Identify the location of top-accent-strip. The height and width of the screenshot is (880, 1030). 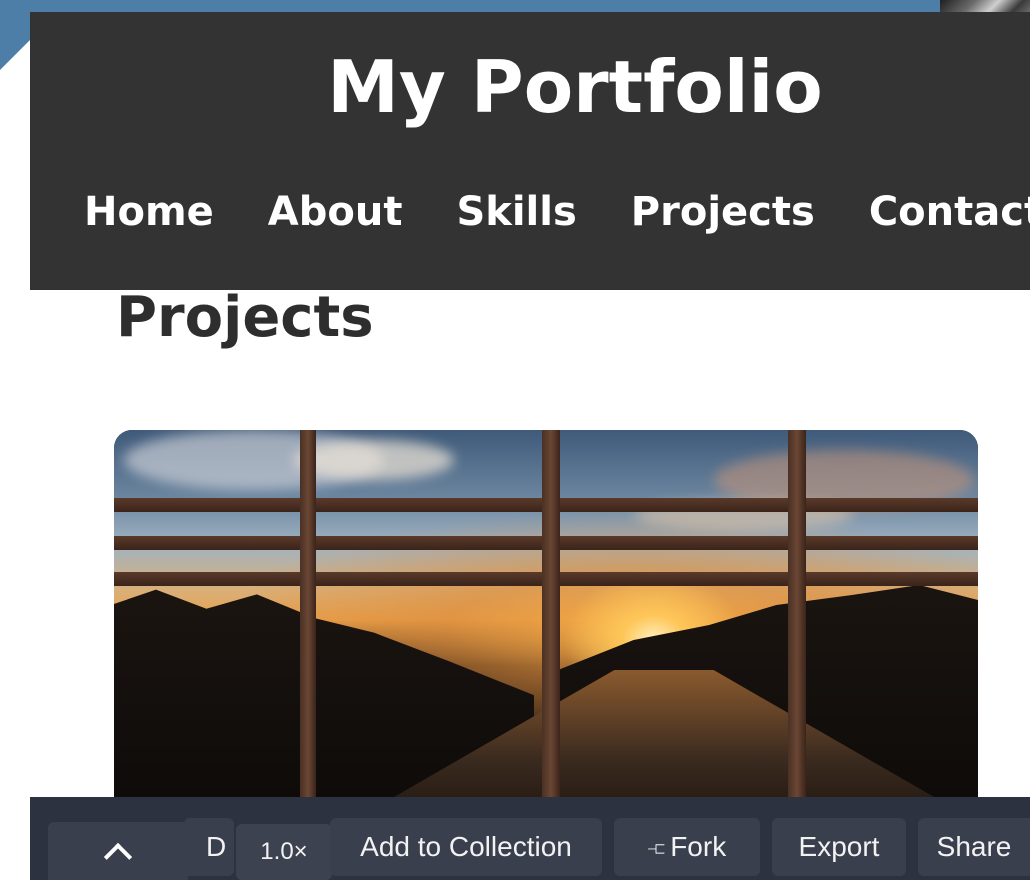
(470, 6).